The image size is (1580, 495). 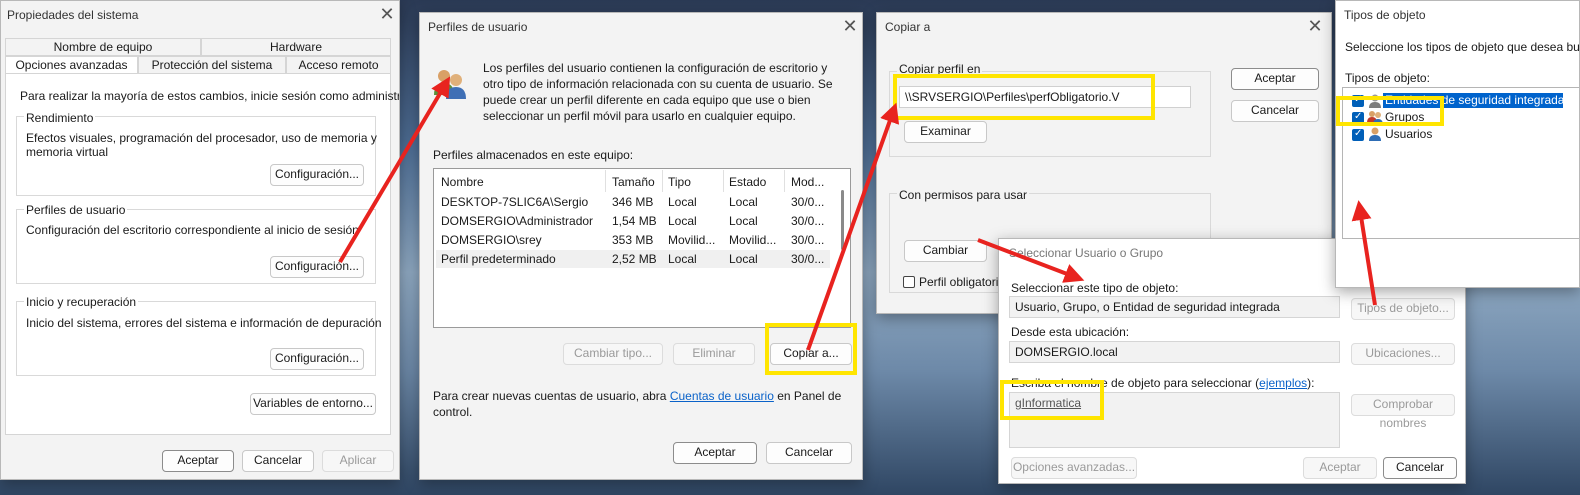 I want to click on arrow-to-object-types, so click(x=1364, y=253).